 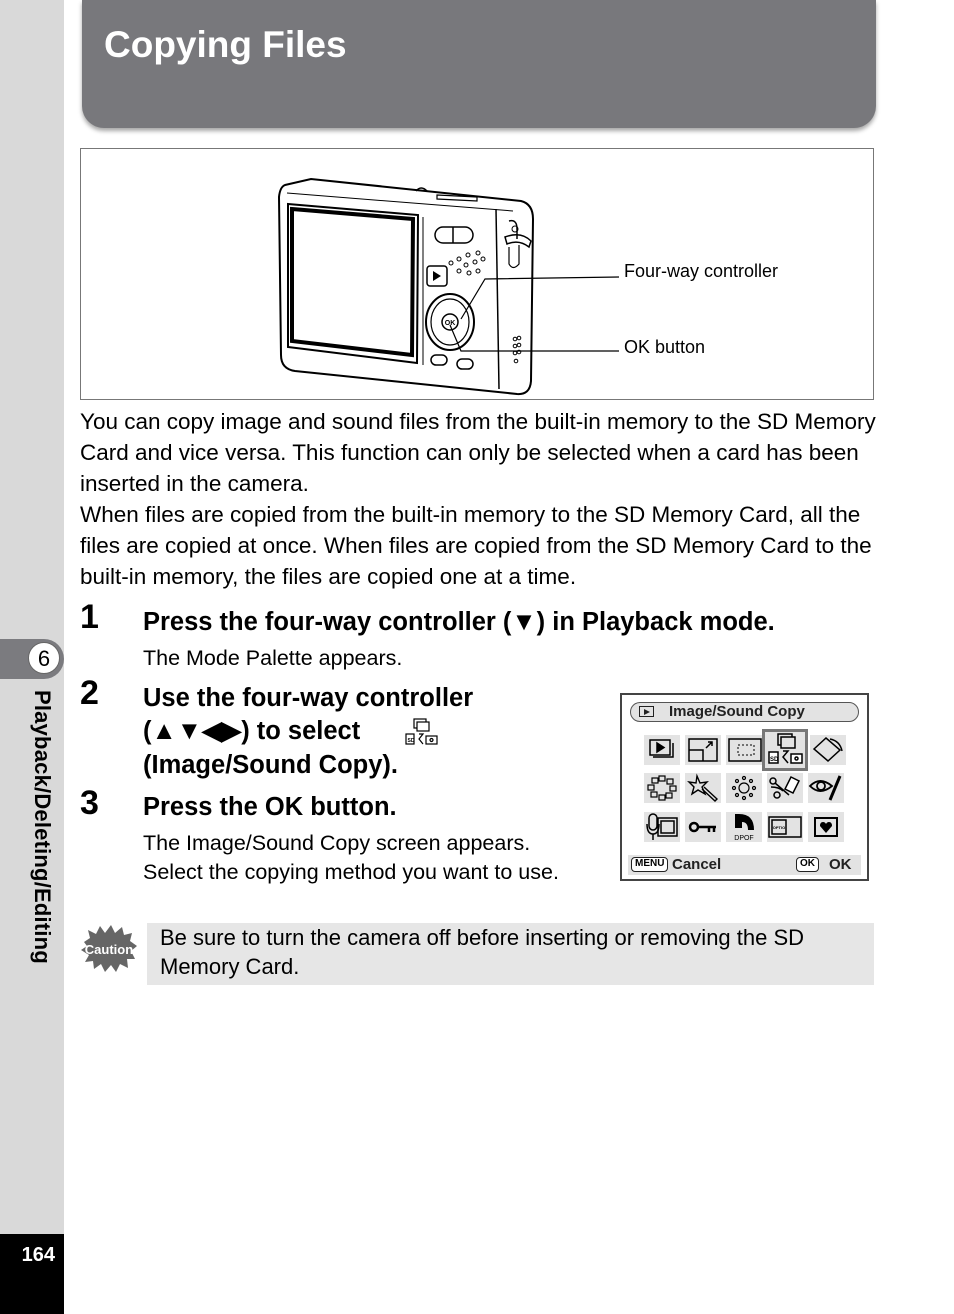 I want to click on rotate-icon, so click(x=828, y=750).